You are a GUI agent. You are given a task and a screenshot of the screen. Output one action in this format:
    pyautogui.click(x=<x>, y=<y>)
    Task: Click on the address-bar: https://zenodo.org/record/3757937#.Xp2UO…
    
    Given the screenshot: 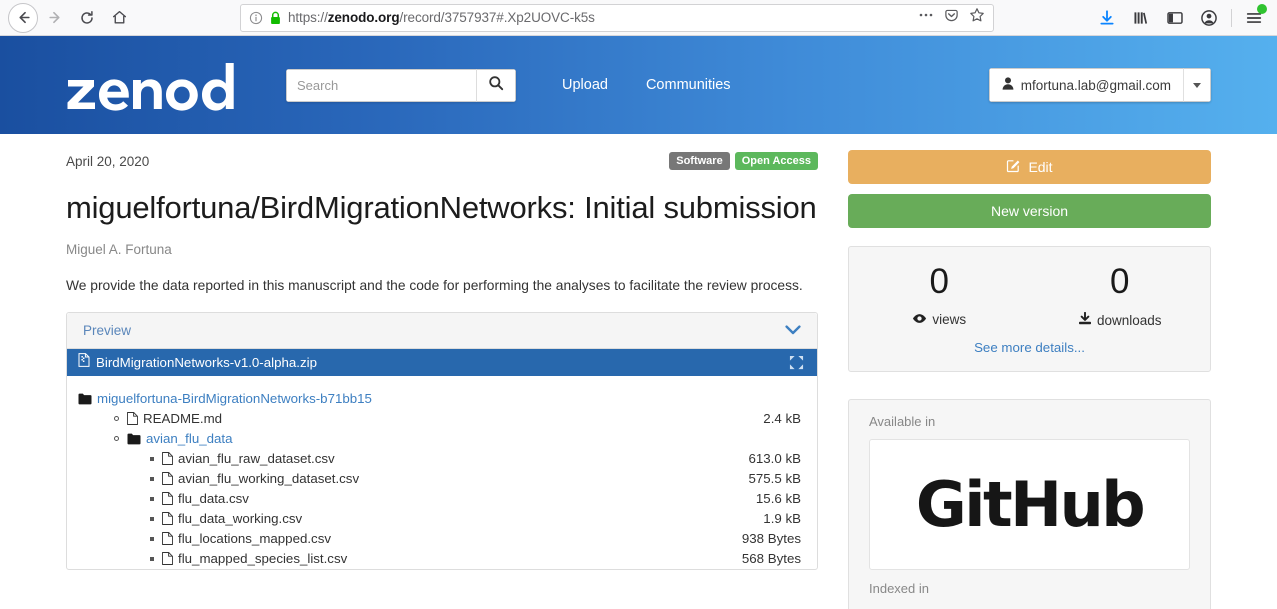 What is the action you would take?
    pyautogui.click(x=617, y=17)
    